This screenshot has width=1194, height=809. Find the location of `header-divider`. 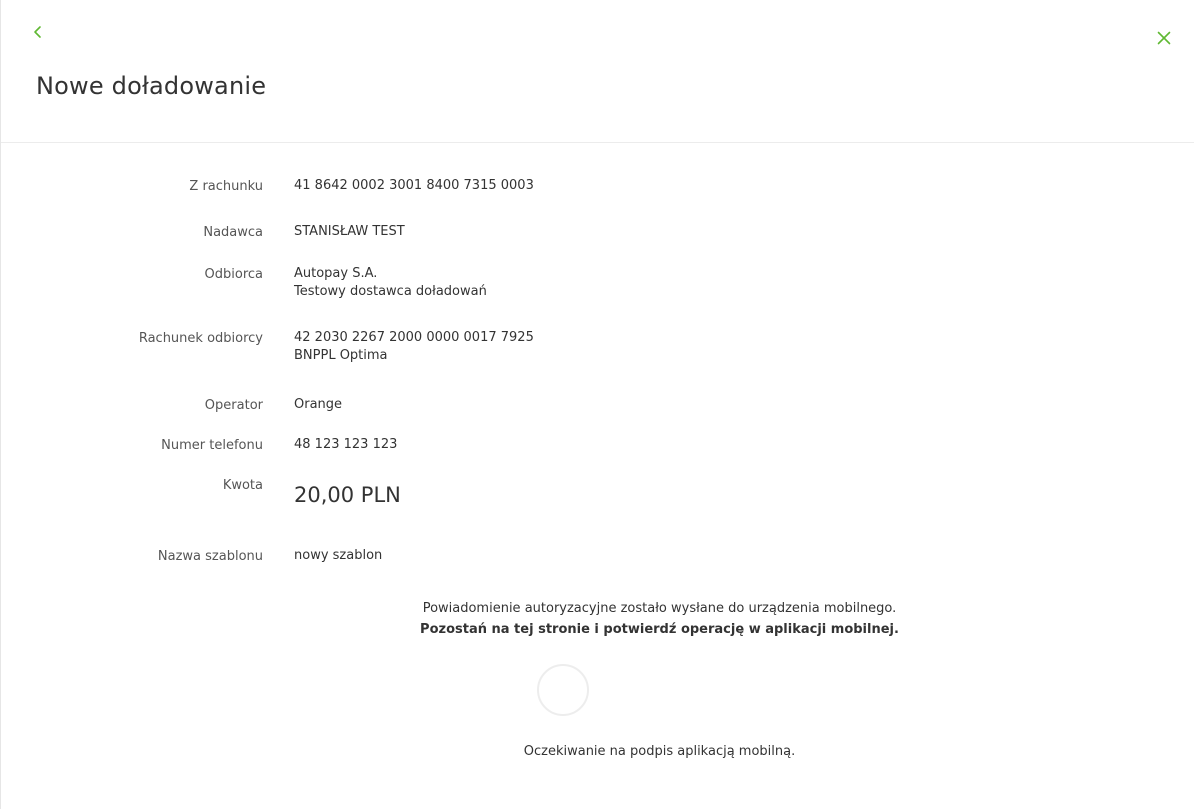

header-divider is located at coordinates (597, 142).